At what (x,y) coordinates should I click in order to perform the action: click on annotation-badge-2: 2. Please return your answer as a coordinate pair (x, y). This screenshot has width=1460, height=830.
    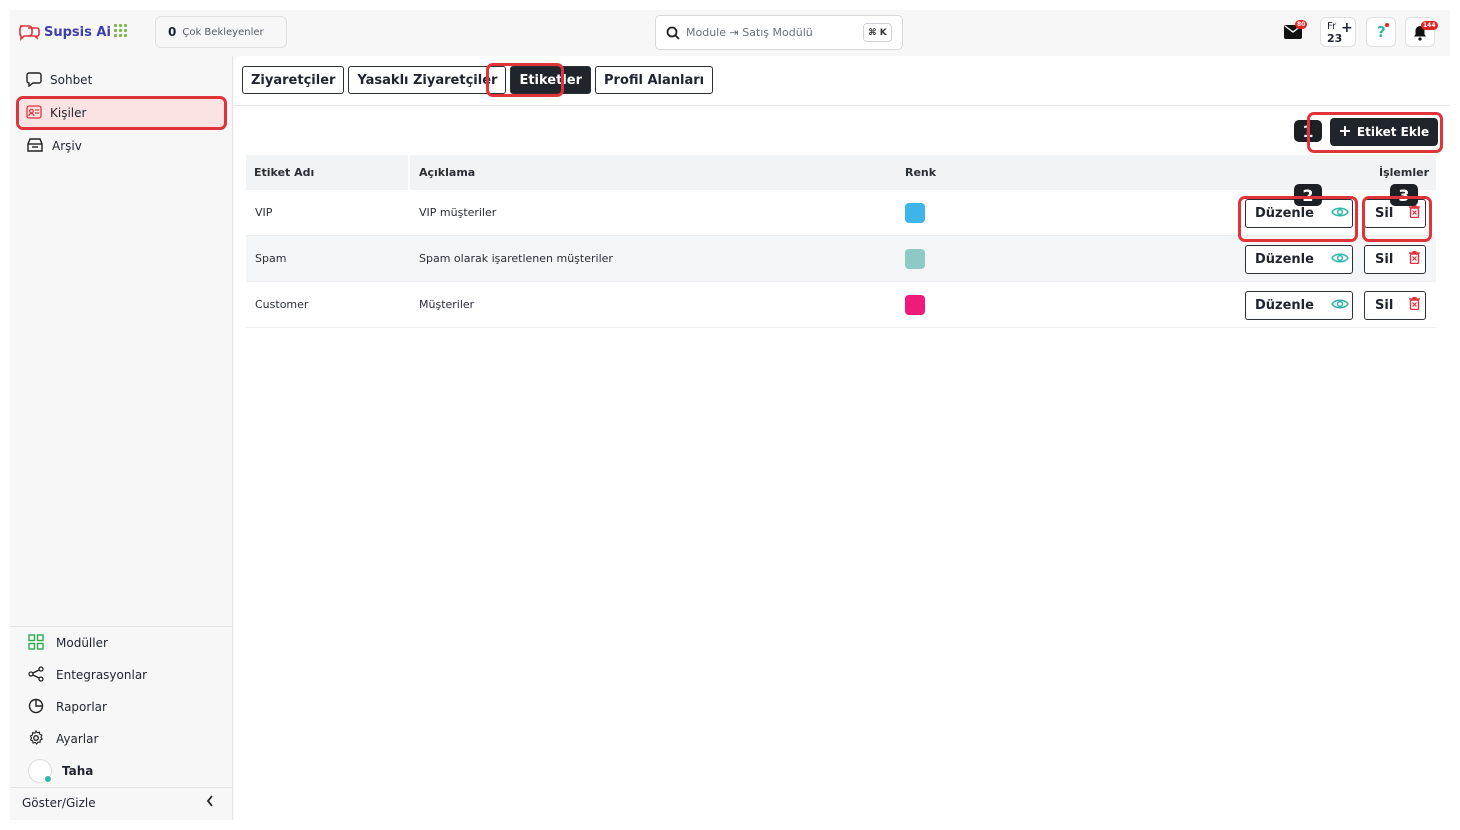
    Looking at the image, I should click on (1308, 195).